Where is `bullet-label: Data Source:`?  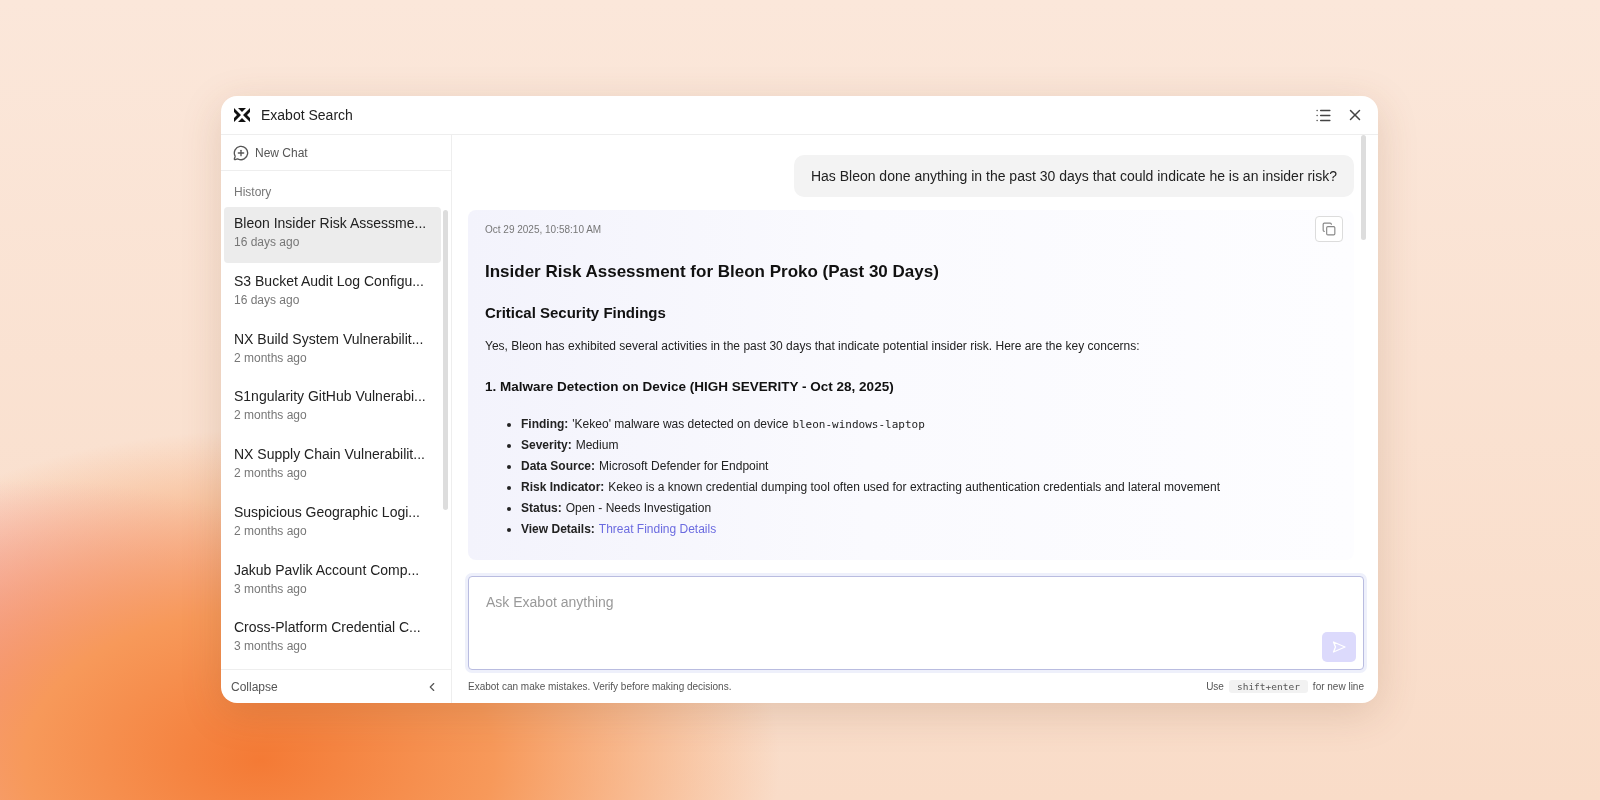 bullet-label: Data Source: is located at coordinates (558, 466).